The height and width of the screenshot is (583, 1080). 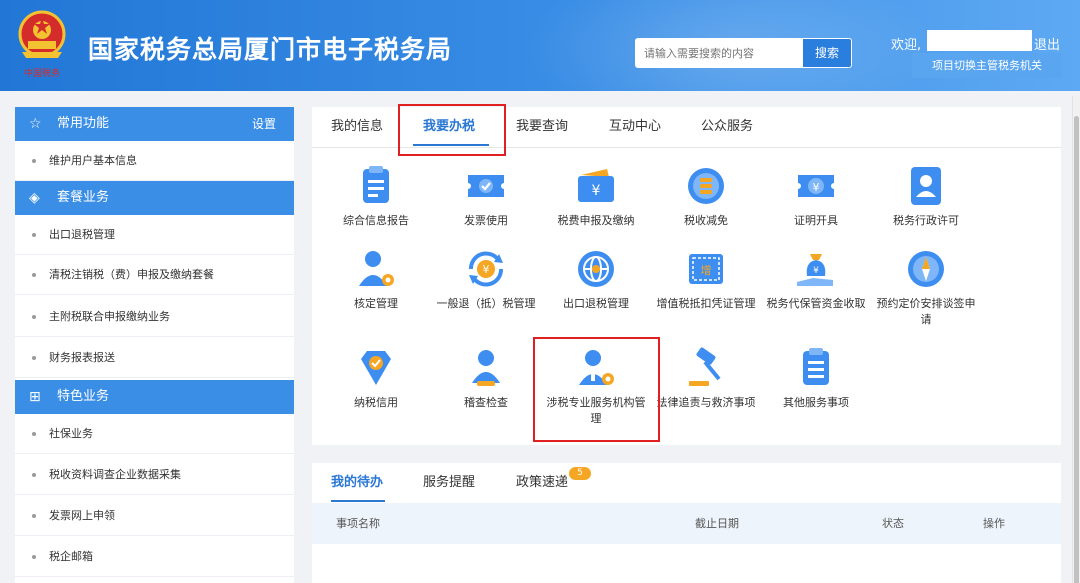 What do you see at coordinates (376, 368) in the screenshot?
I see `diamond-check-icon` at bounding box center [376, 368].